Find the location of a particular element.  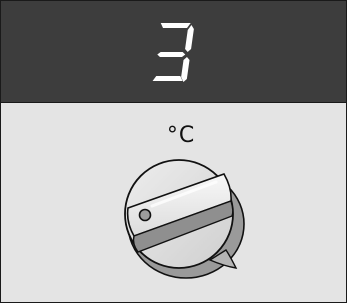

dot-indicator-icon is located at coordinates (145, 215).